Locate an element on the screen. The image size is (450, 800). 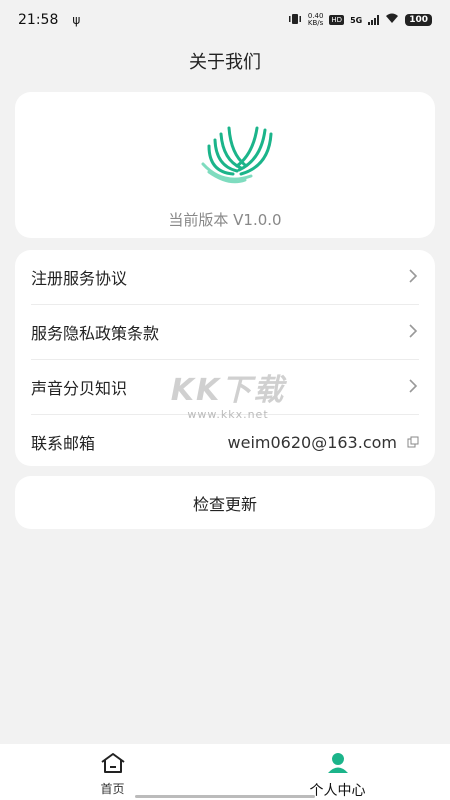
hd-badge: HD is located at coordinates (337, 20).